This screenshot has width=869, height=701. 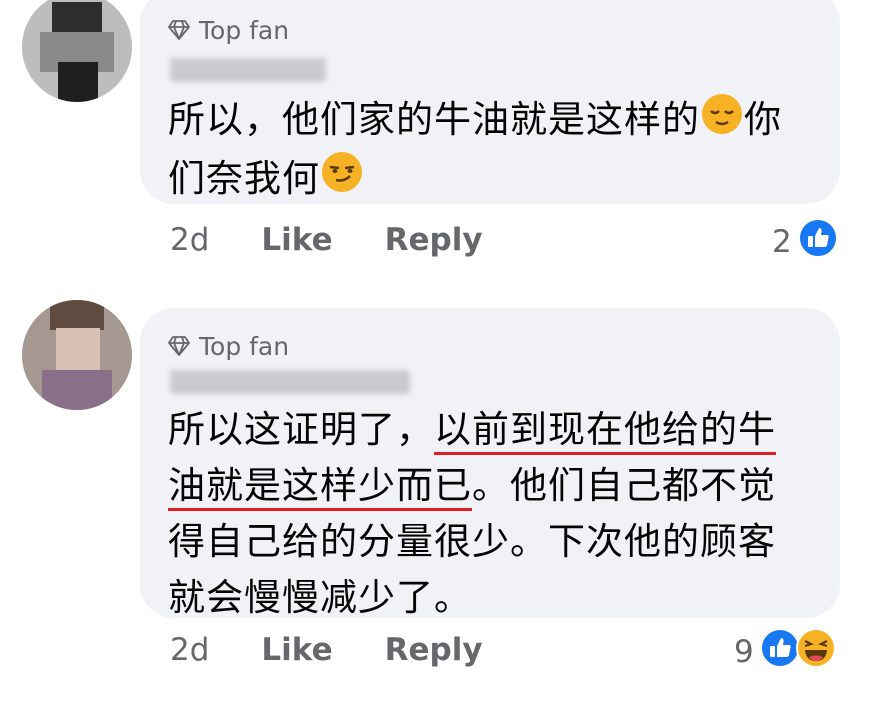 What do you see at coordinates (488, 150) in the screenshot?
I see `comment-text: 所以，他们家的牛油就是这样的 你们奈我何` at bounding box center [488, 150].